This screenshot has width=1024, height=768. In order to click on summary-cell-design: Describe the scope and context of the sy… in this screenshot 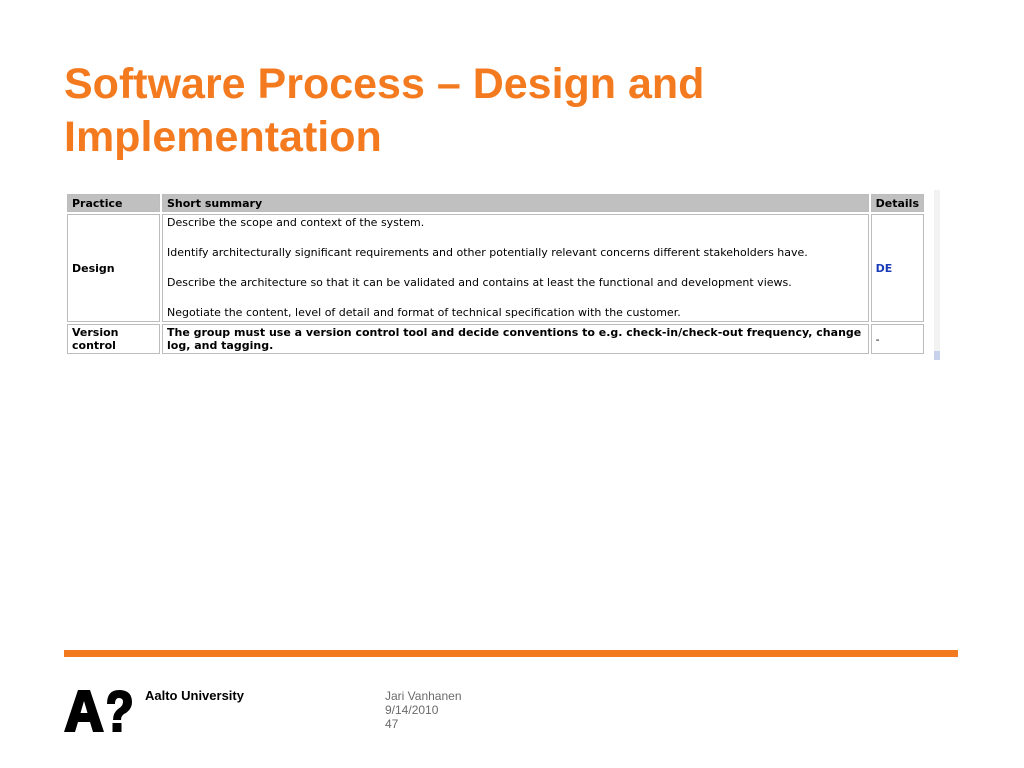, I will do `click(515, 268)`.